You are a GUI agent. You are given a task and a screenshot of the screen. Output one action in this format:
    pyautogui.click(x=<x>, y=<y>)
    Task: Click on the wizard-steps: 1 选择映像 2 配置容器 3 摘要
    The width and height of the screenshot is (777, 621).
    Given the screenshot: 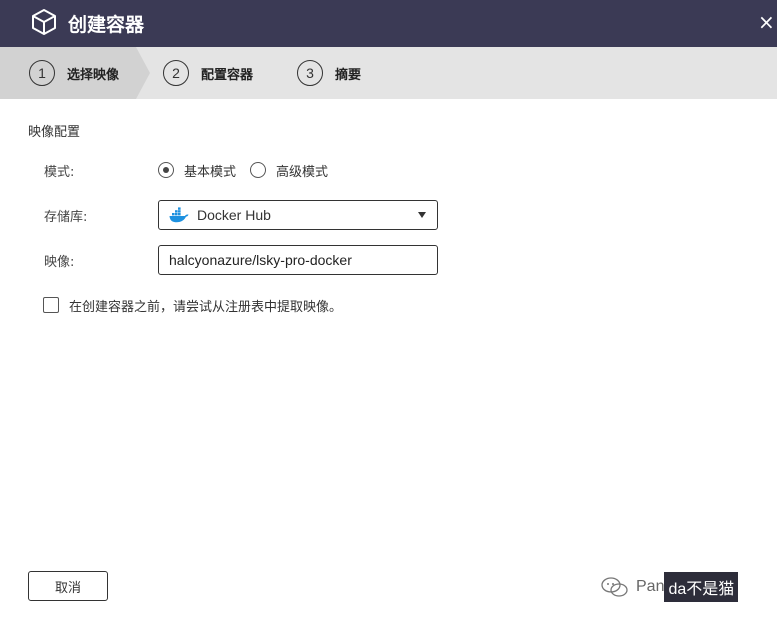 What is the action you would take?
    pyautogui.click(x=388, y=73)
    